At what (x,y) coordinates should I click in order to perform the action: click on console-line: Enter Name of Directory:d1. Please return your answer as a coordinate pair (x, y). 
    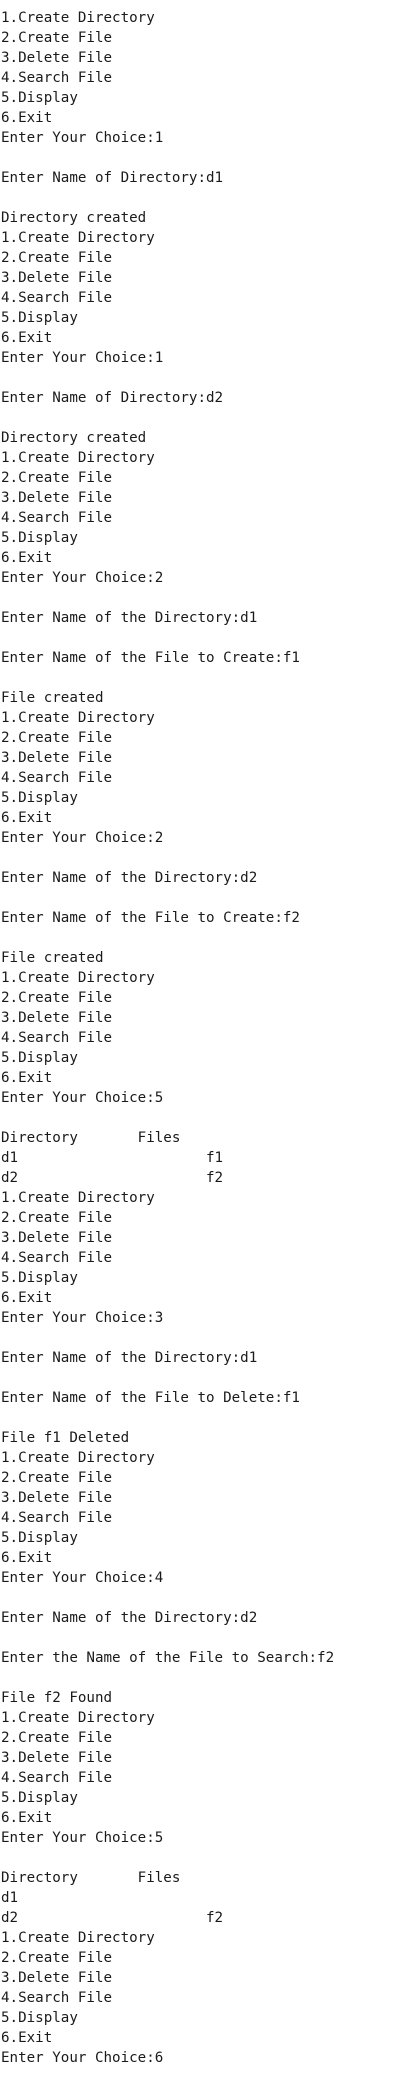
    Looking at the image, I should click on (112, 178).